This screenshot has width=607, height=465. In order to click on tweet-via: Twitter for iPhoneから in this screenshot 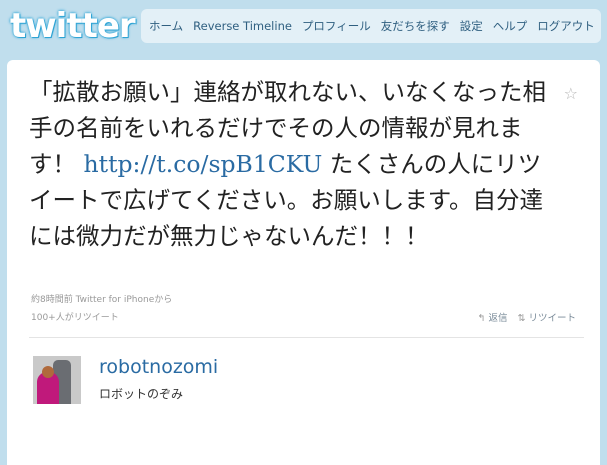, I will do `click(124, 300)`.